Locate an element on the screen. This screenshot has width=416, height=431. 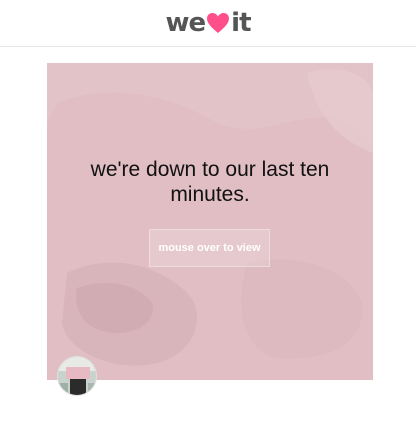
avatar-image is located at coordinates (77, 376).